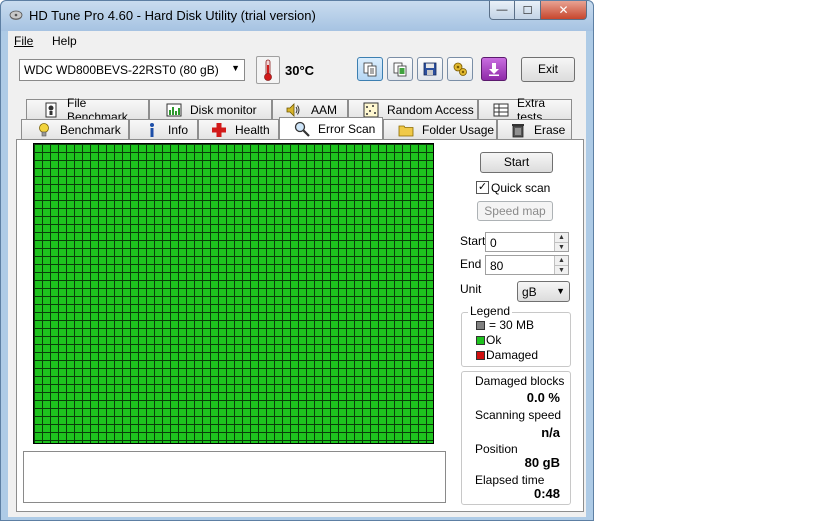 The height and width of the screenshot is (521, 816). I want to click on legend-block-size: = 30 MB, so click(512, 325).